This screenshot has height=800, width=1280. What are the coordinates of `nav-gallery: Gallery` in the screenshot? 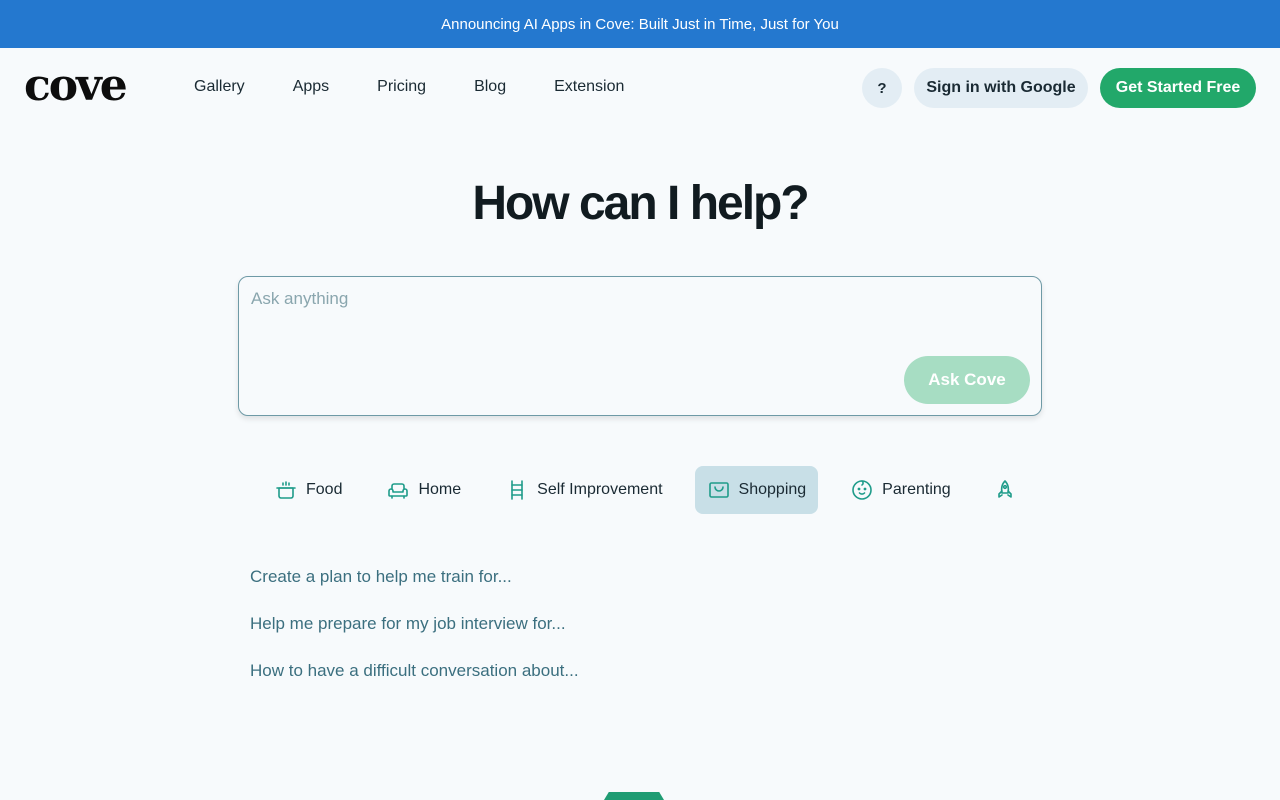 It's located at (219, 87).